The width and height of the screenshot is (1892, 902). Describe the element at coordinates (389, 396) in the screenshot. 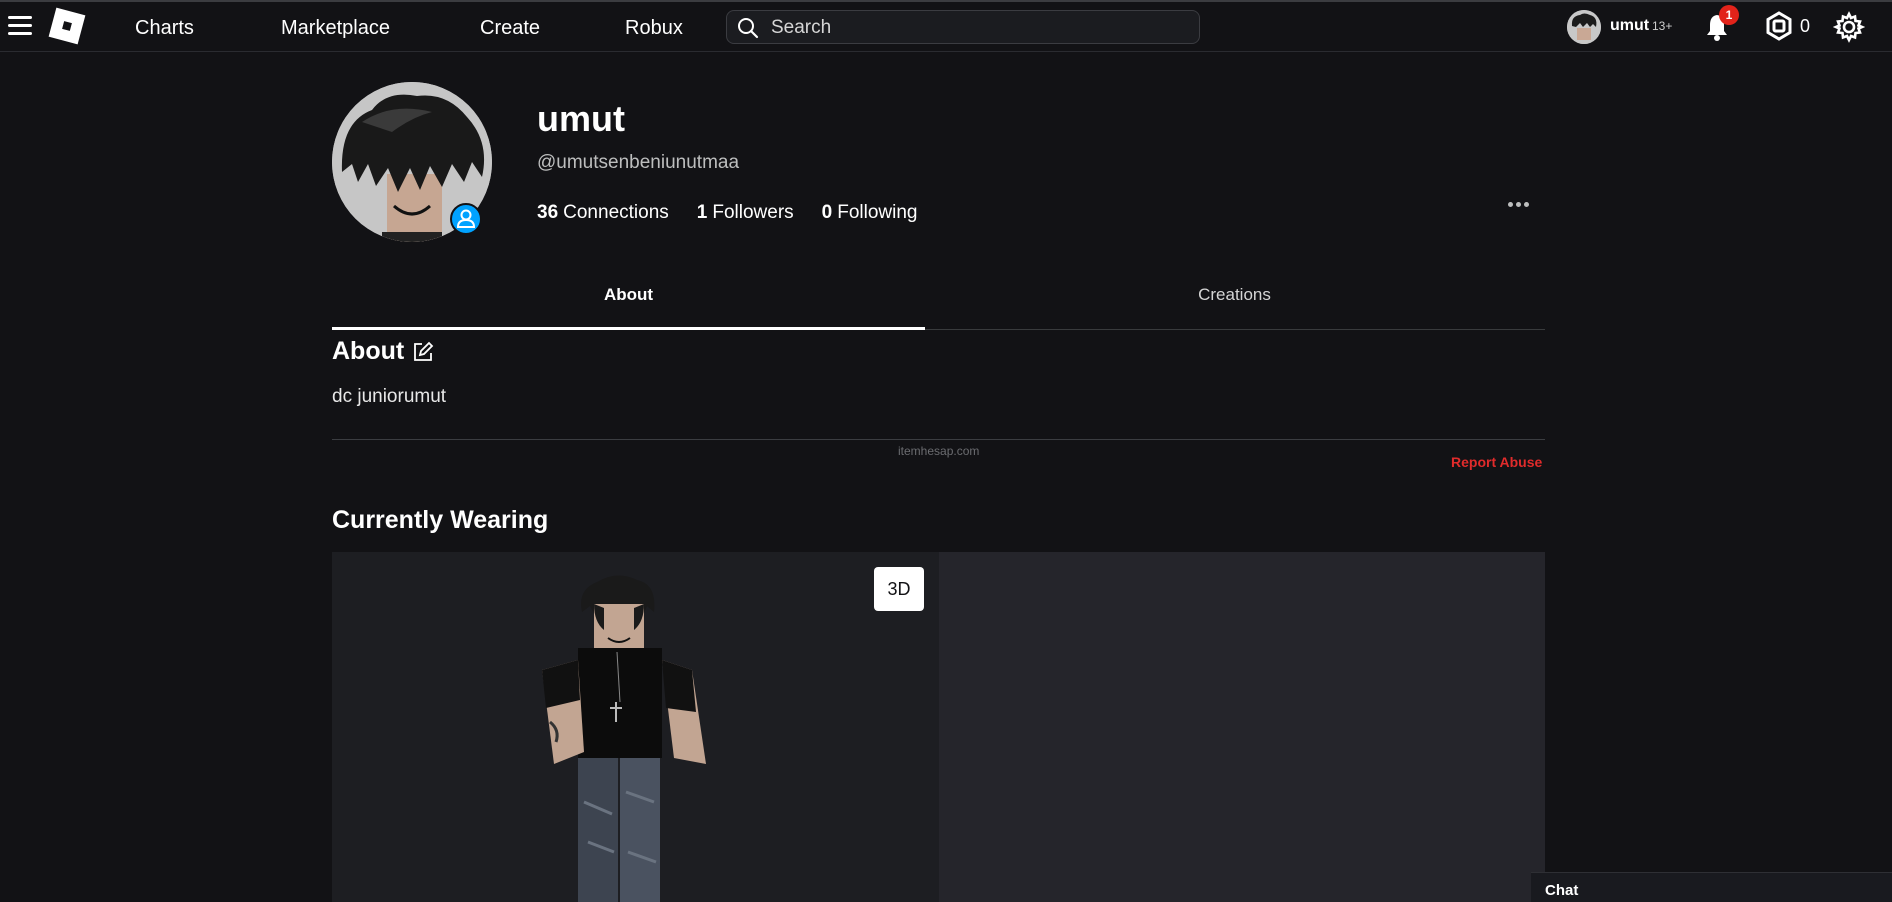

I see `about-description: dc juniorumut` at that location.